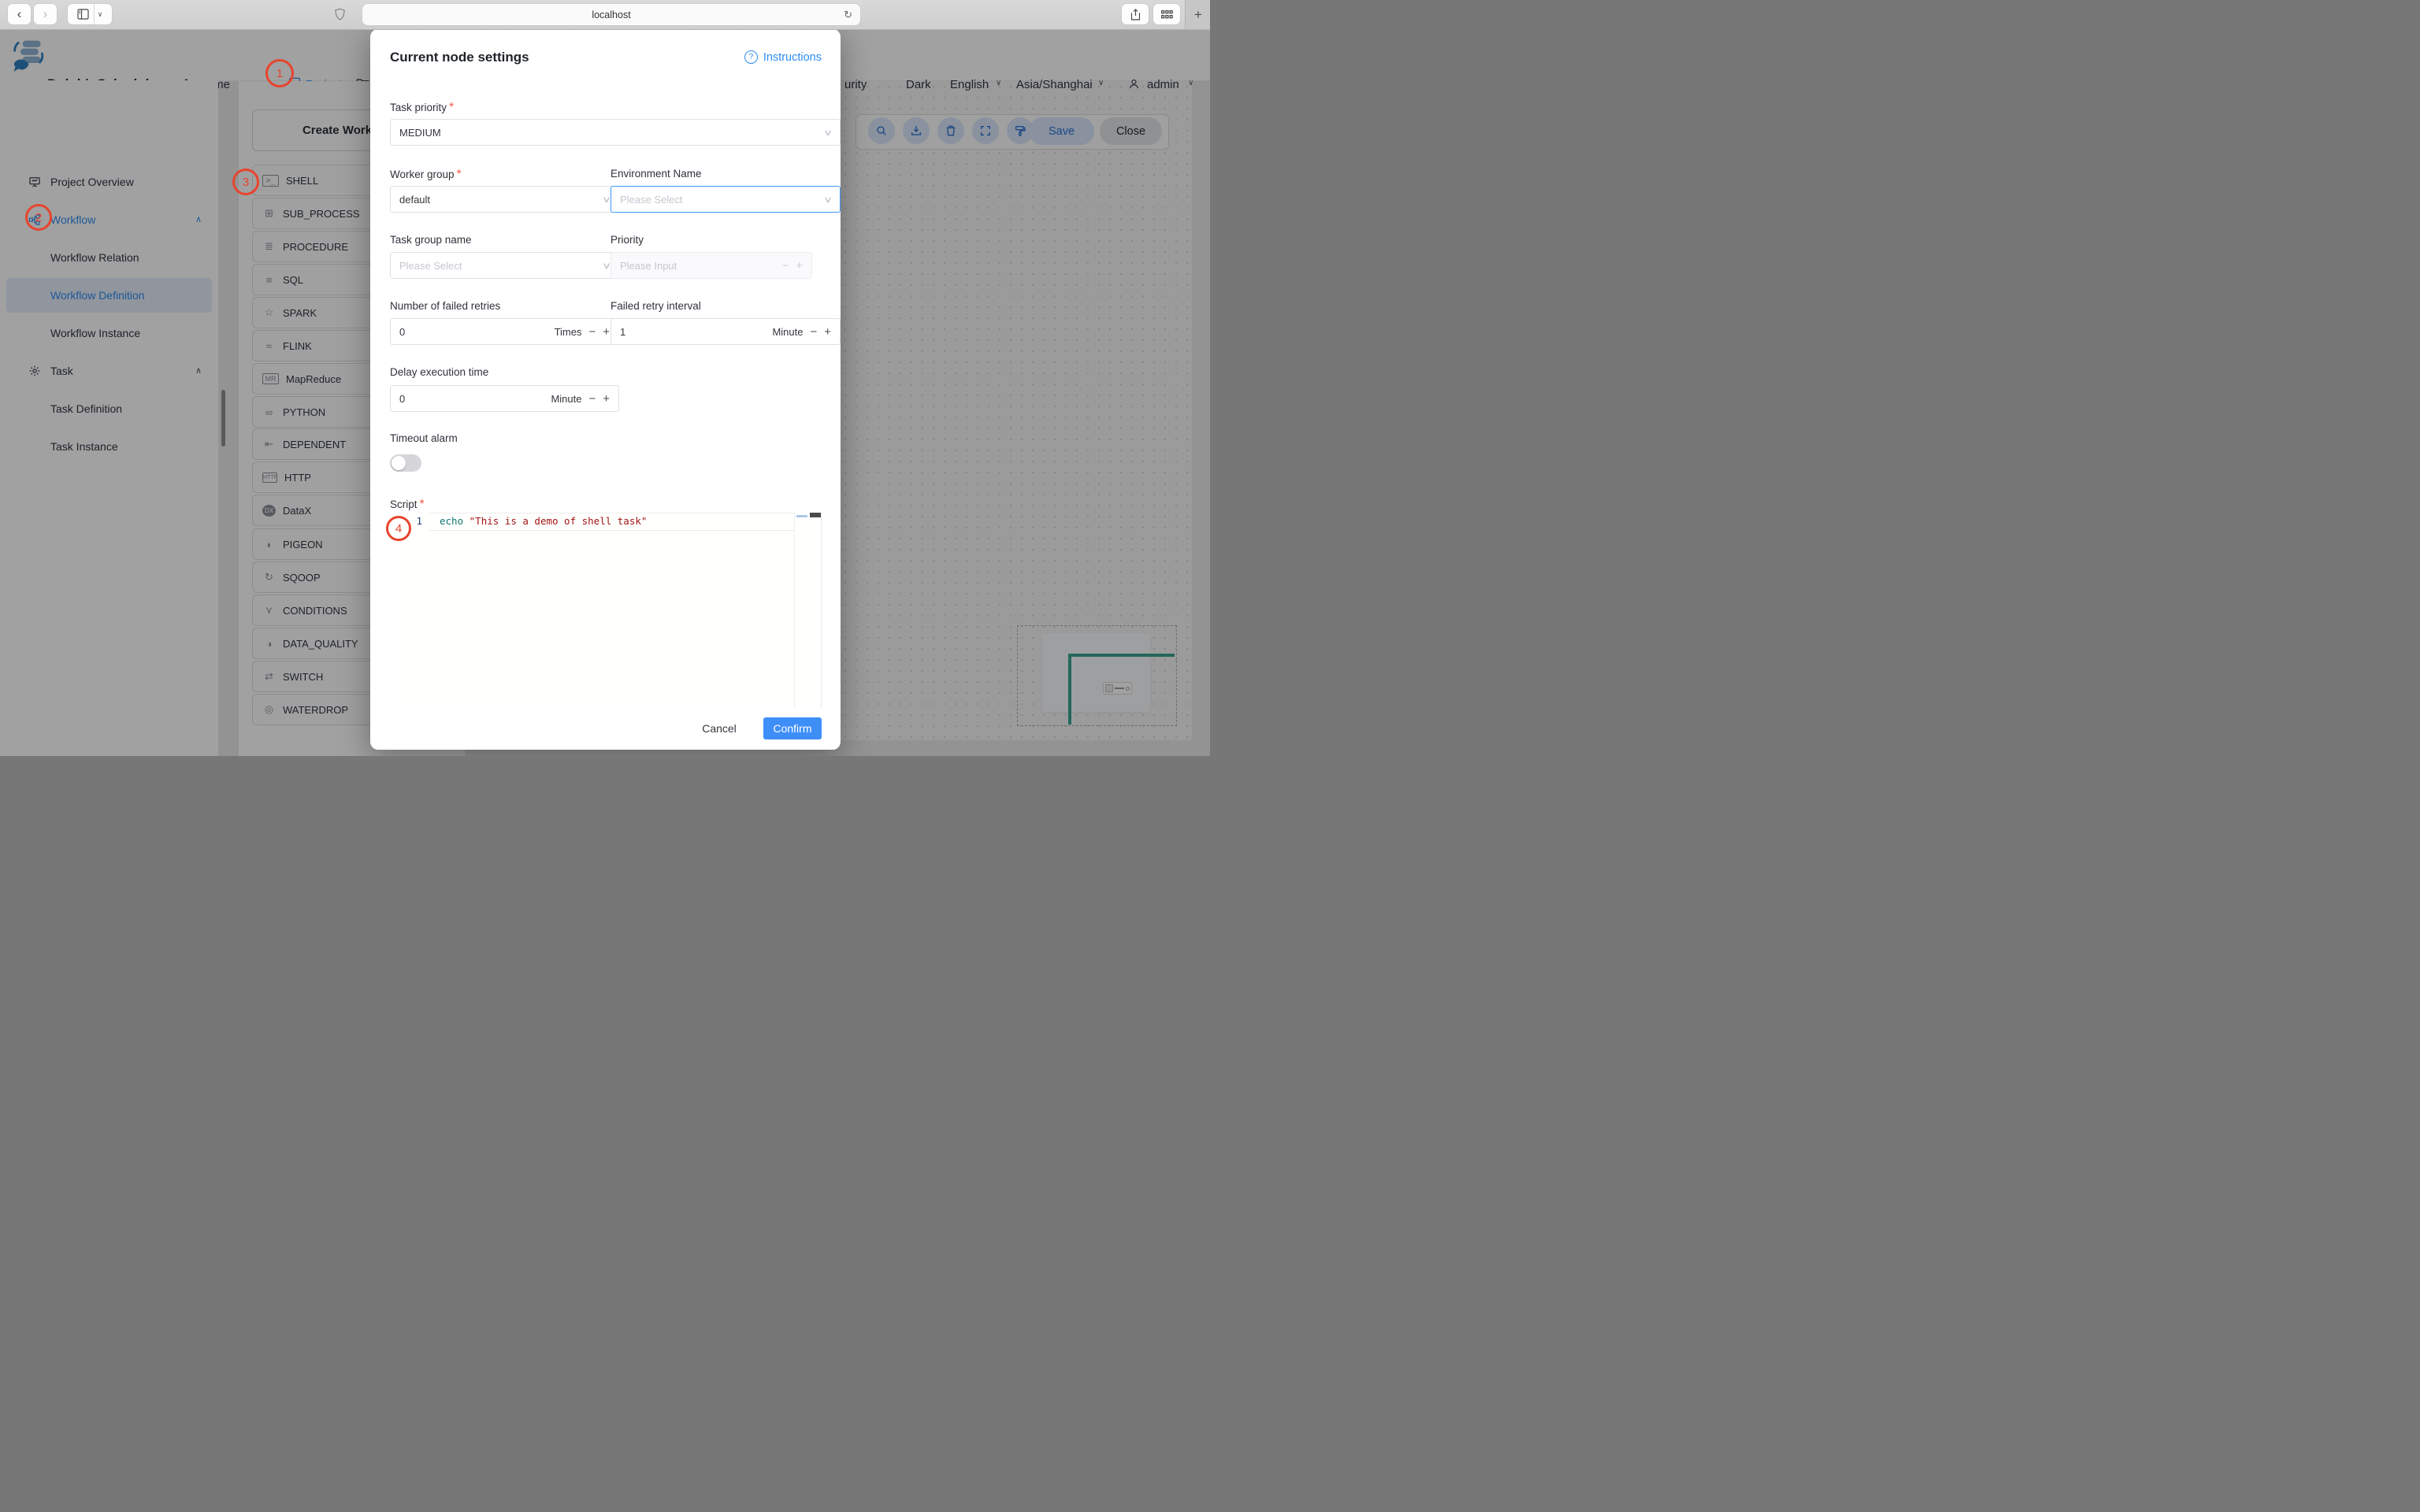 The height and width of the screenshot is (1512, 2420). What do you see at coordinates (431, 240) in the screenshot?
I see `task-group-name-label: Task group name` at bounding box center [431, 240].